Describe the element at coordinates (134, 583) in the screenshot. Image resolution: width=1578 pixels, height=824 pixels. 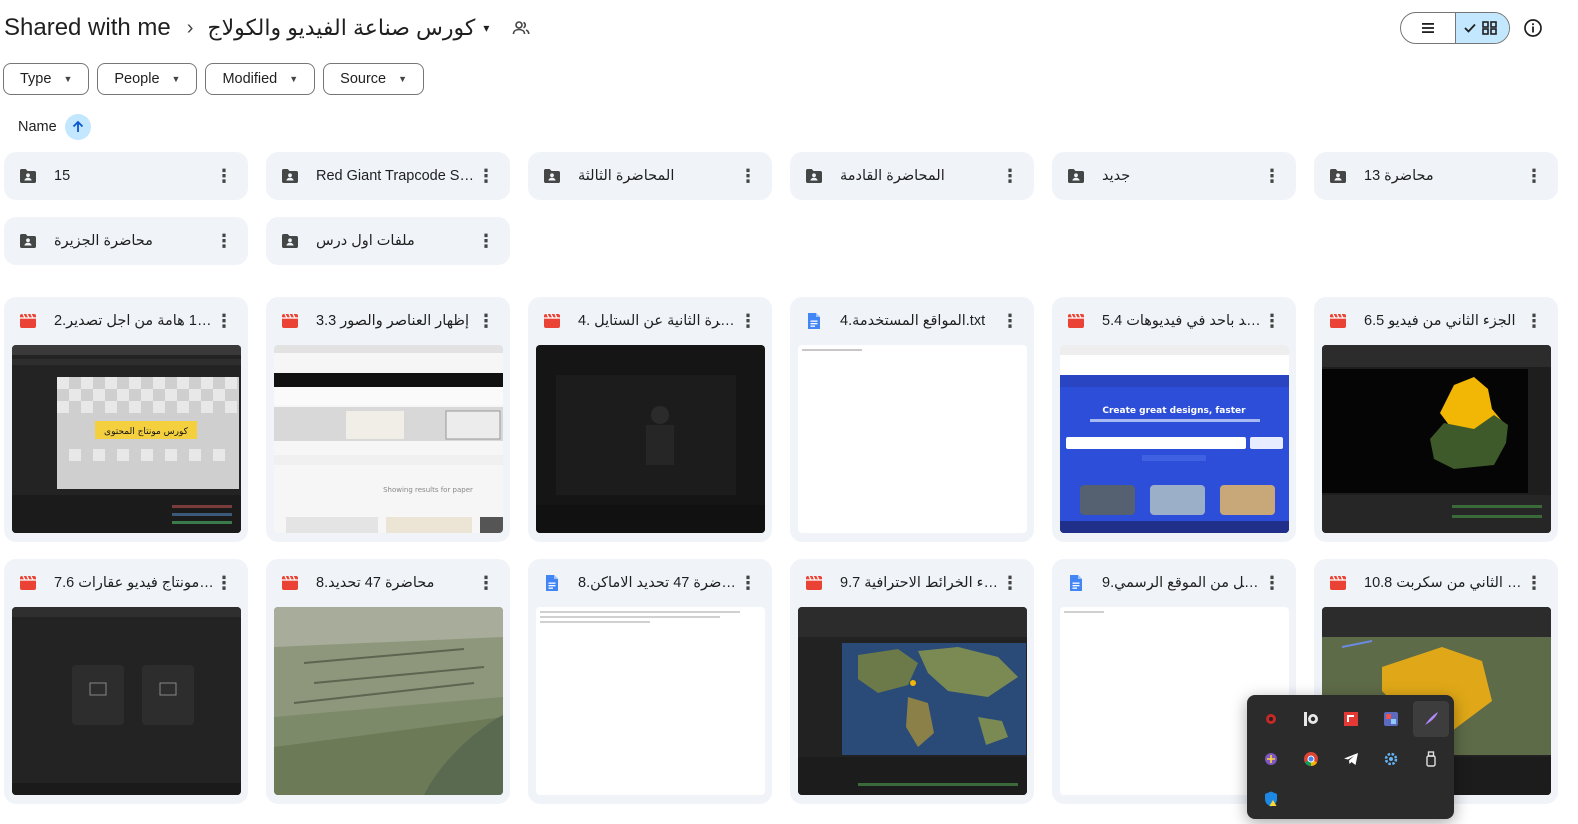
I see `file-name: 7.6 مونتاج فيديو عقارات.mp4` at that location.